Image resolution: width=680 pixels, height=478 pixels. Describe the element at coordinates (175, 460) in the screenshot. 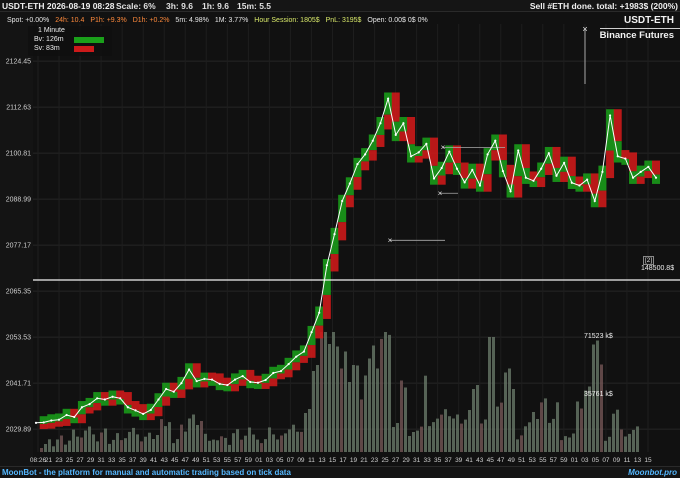

I see `x-tick-label: 45` at that location.